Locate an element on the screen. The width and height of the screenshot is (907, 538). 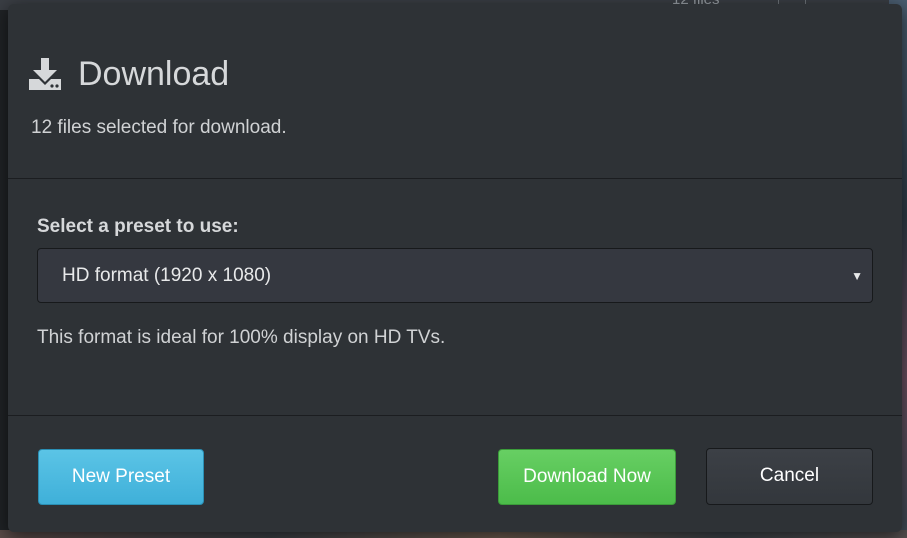
dialog-title: Download is located at coordinates (154, 74).